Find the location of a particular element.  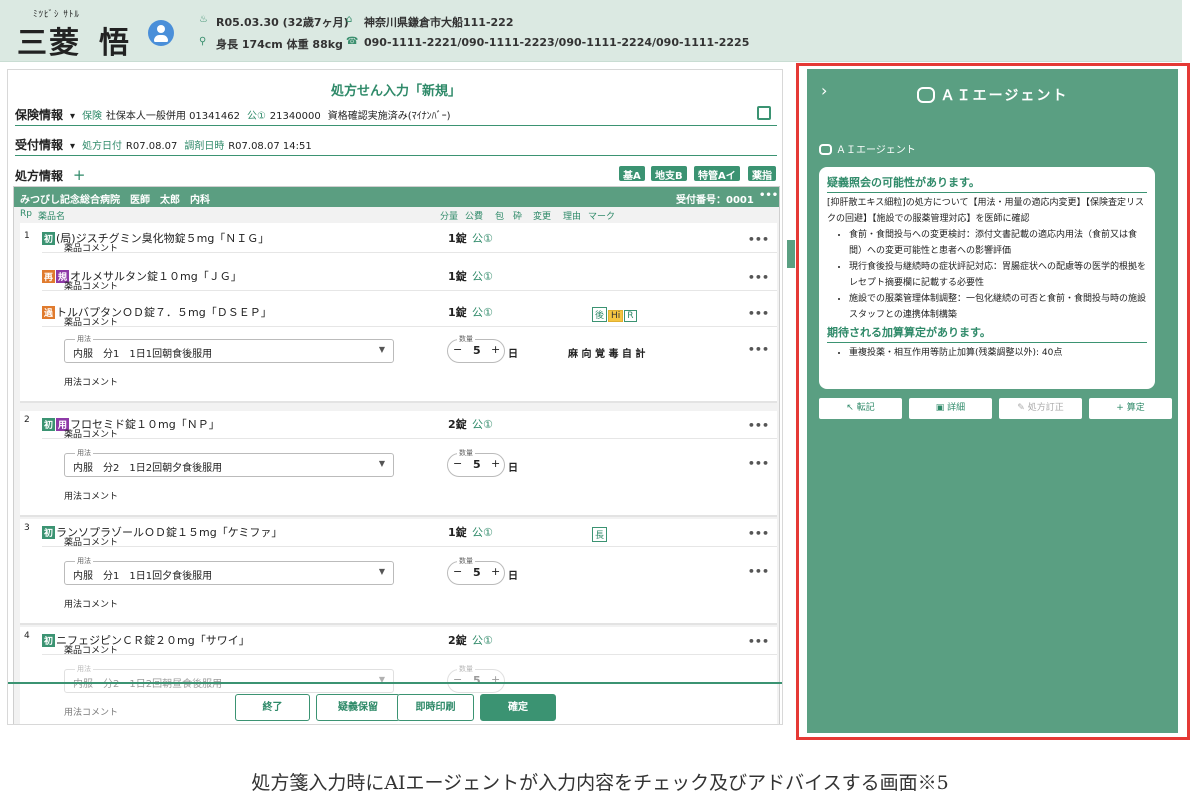

rp-header: みつびし記念総合病院 医師 太郎 内科 受付番号：0001 ••• is located at coordinates (396, 197).